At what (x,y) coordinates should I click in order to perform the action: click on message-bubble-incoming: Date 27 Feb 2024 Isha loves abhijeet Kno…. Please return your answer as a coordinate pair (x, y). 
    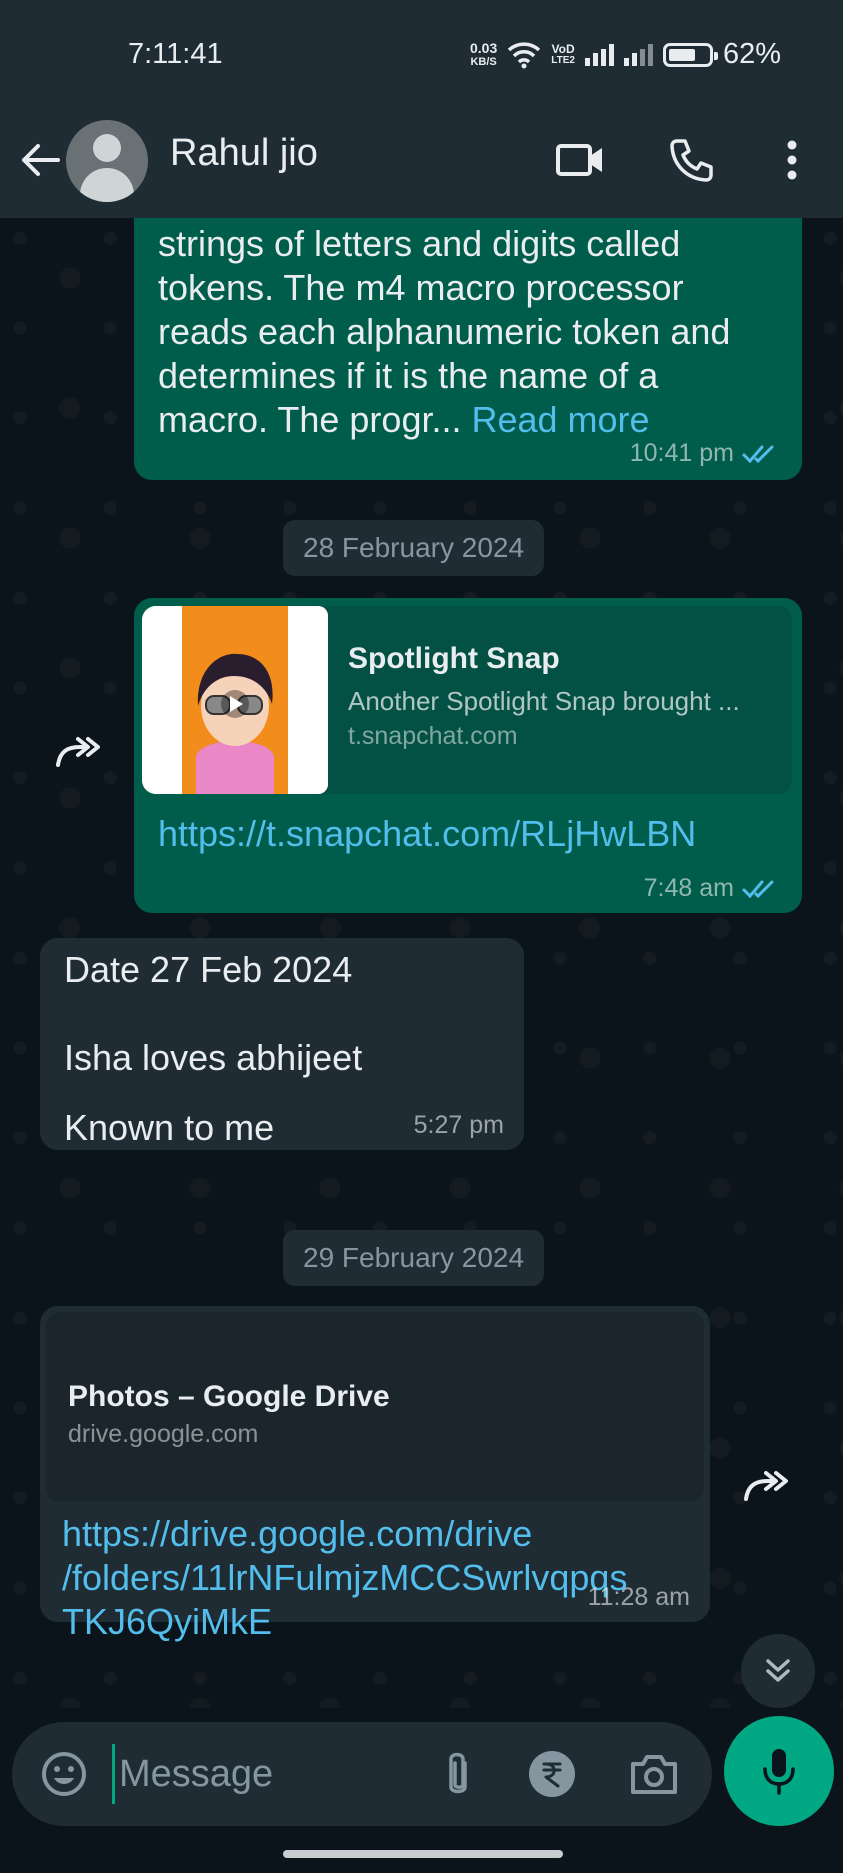
    Looking at the image, I should click on (282, 1044).